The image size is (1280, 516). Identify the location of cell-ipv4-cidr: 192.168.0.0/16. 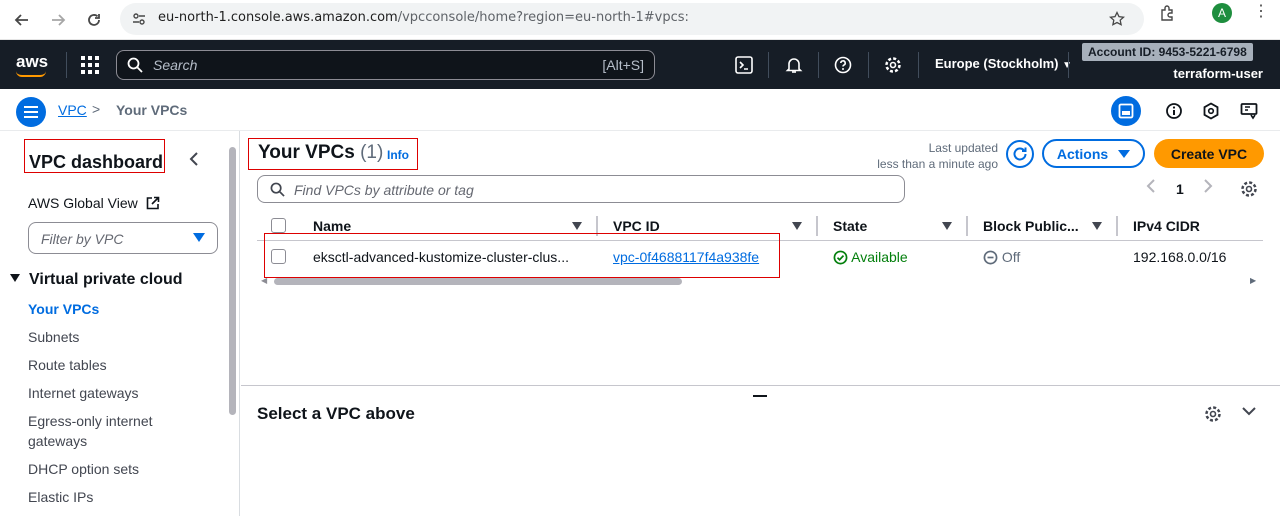
(1180, 257).